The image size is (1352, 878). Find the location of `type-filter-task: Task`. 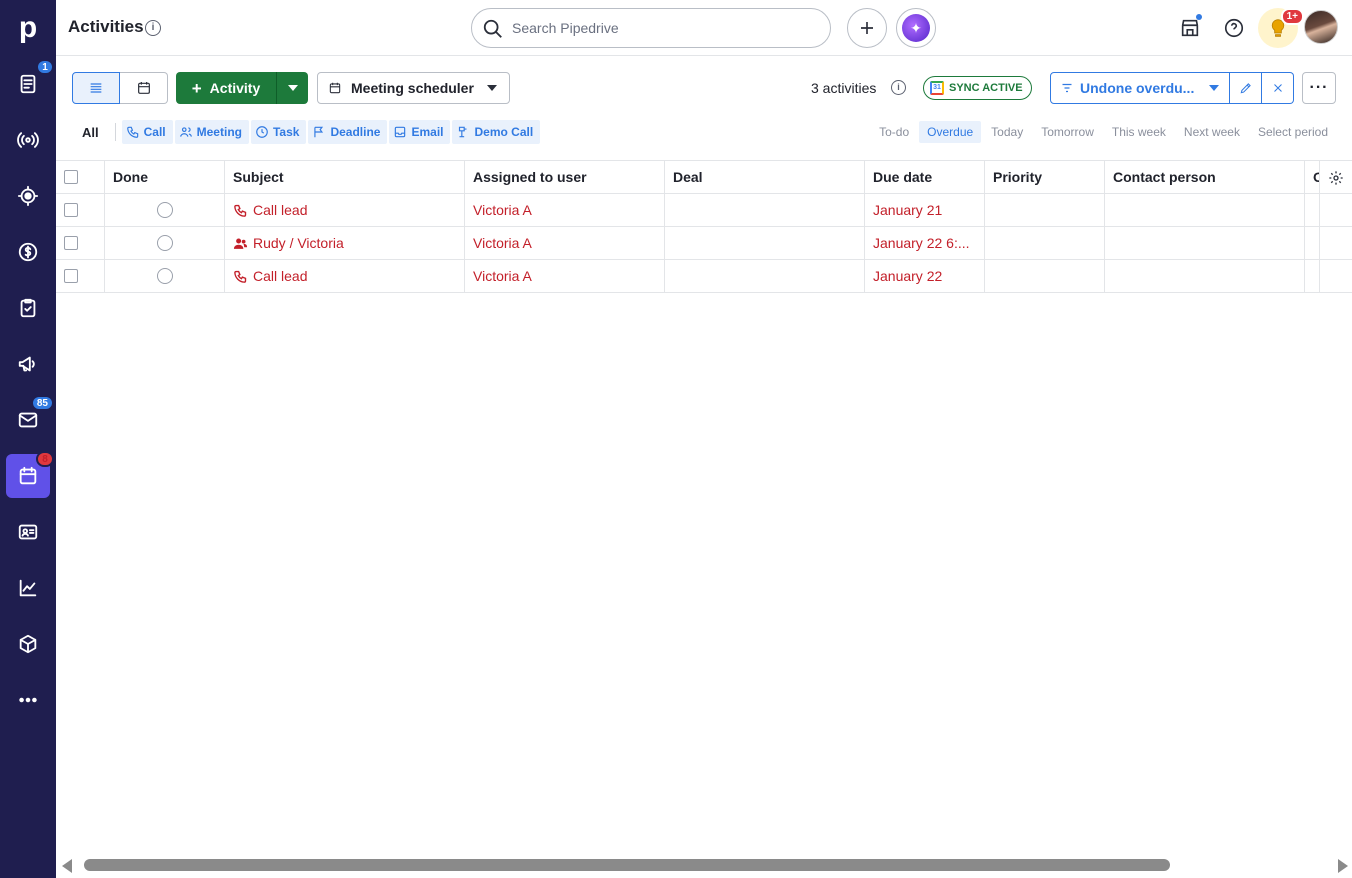

type-filter-task: Task is located at coordinates (278, 132).